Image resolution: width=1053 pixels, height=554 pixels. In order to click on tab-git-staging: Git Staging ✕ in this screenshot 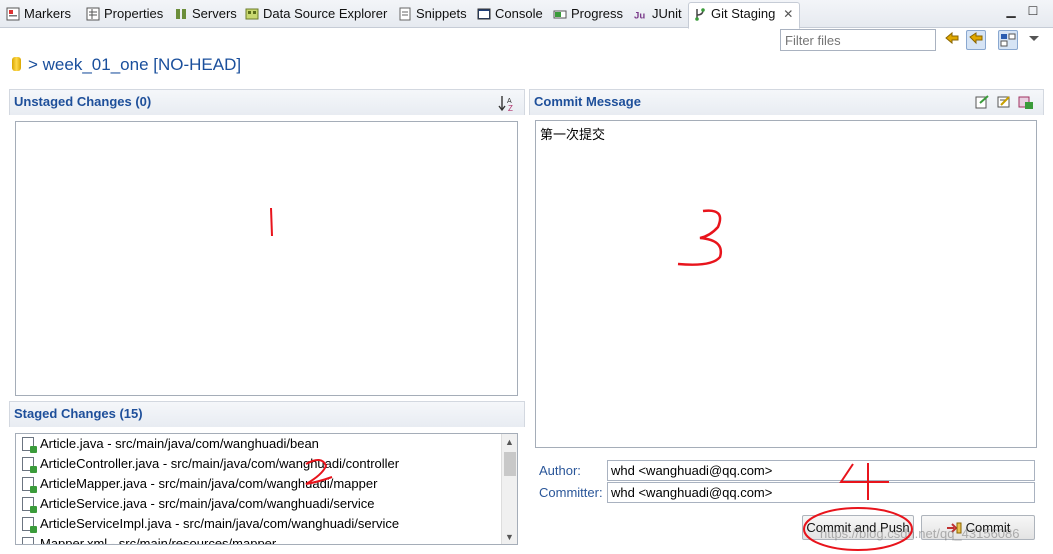, I will do `click(744, 15)`.